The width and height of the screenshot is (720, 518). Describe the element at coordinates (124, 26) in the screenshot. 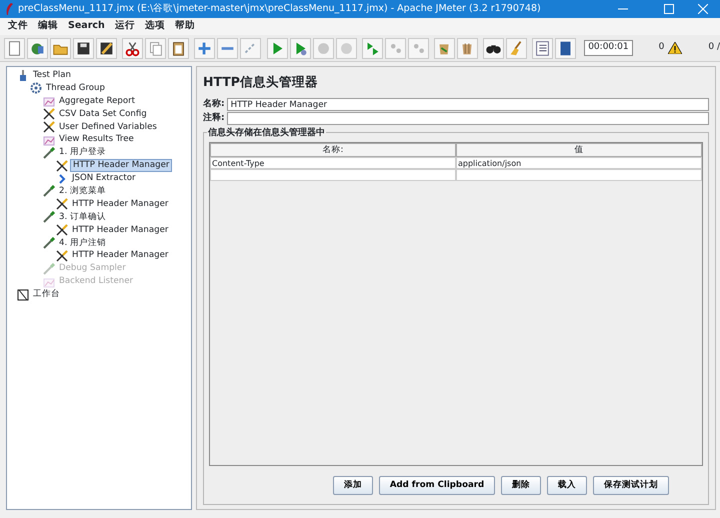

I see `menu-item: 运行` at that location.